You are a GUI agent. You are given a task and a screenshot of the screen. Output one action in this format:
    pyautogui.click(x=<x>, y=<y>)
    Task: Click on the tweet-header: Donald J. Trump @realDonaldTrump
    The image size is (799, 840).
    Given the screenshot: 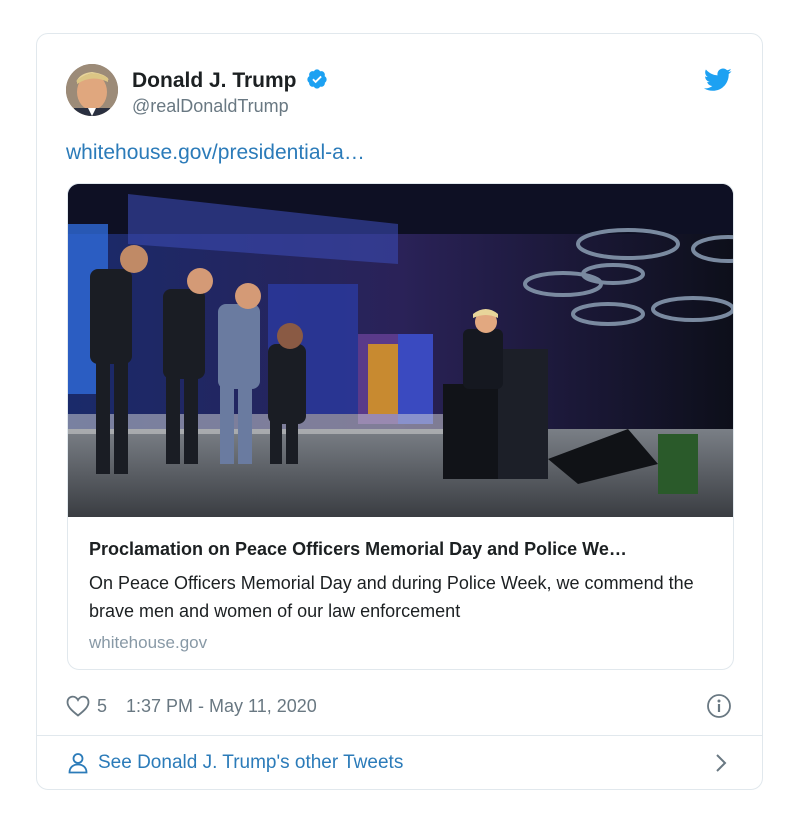 What is the action you would take?
    pyautogui.click(x=399, y=92)
    